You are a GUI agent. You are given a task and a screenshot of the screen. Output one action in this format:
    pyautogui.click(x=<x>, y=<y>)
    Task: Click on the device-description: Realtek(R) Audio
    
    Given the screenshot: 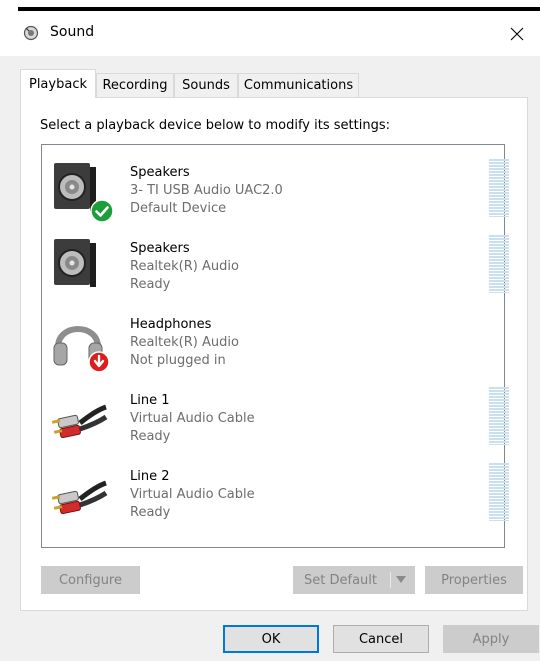 What is the action you would take?
    pyautogui.click(x=184, y=266)
    